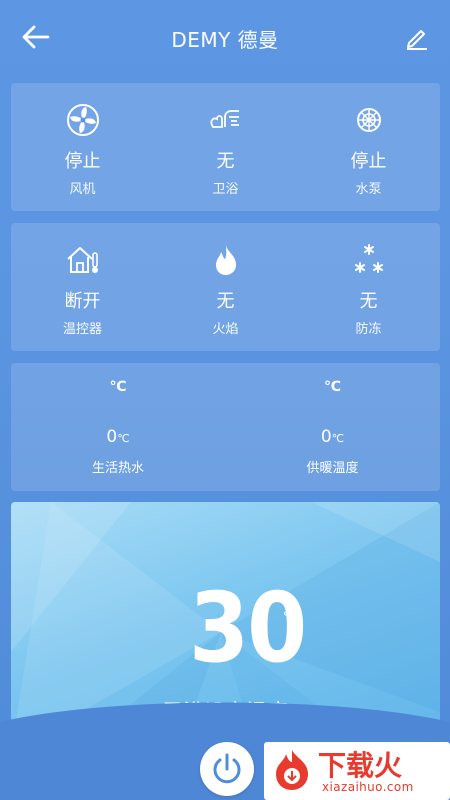  Describe the element at coordinates (225, 161) in the screenshot. I see `bath-status: 无` at that location.